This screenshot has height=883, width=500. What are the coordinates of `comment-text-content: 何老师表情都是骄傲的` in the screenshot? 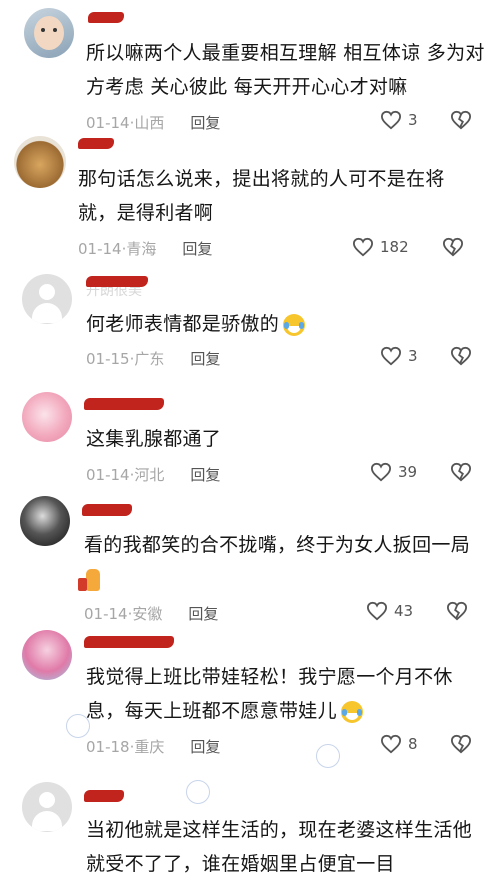 It's located at (183, 324).